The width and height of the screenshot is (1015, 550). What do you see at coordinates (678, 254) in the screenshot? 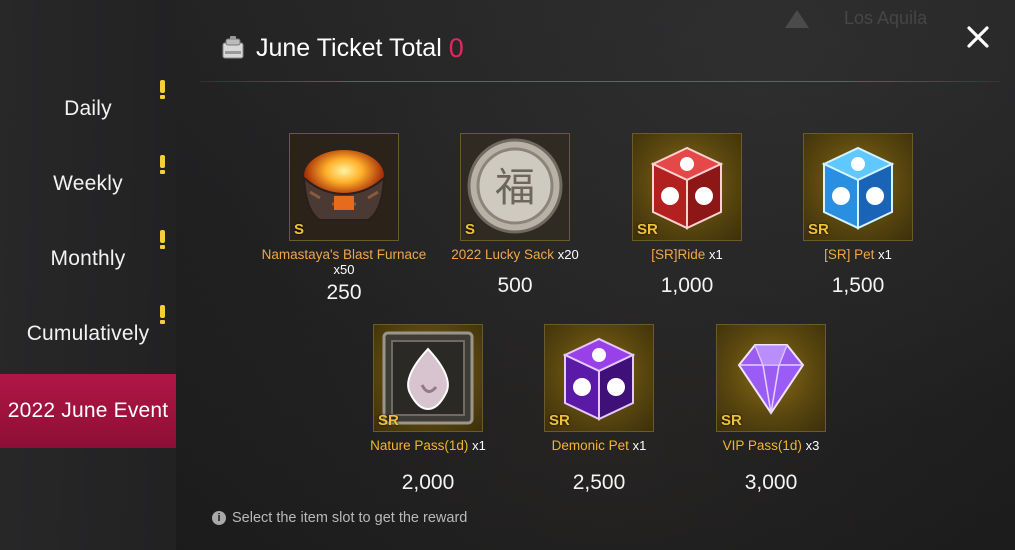
I see `reward-name-text: [SR]Ride` at bounding box center [678, 254].